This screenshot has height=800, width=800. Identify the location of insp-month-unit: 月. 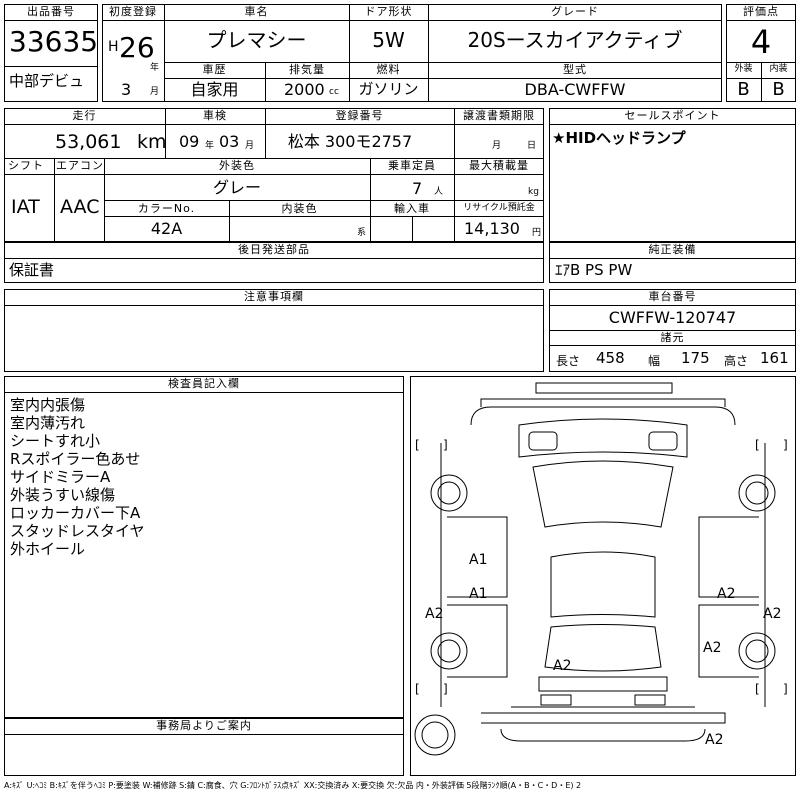
(250, 146).